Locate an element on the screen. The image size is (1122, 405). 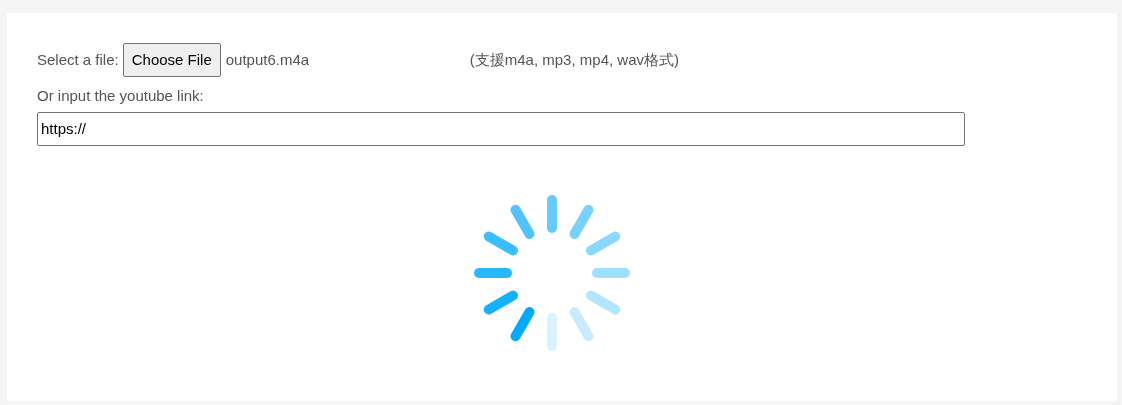
format-hint: (支援m4a, mp3, mp4, wav格式) is located at coordinates (574, 59).